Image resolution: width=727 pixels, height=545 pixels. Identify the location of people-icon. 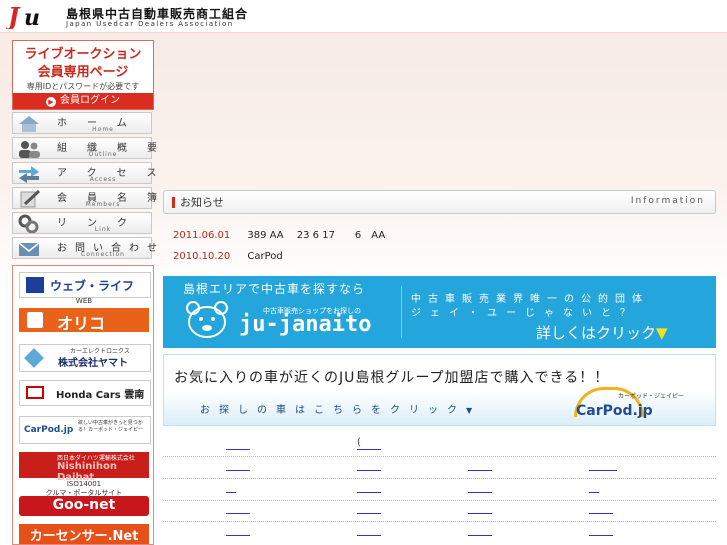
(29, 148).